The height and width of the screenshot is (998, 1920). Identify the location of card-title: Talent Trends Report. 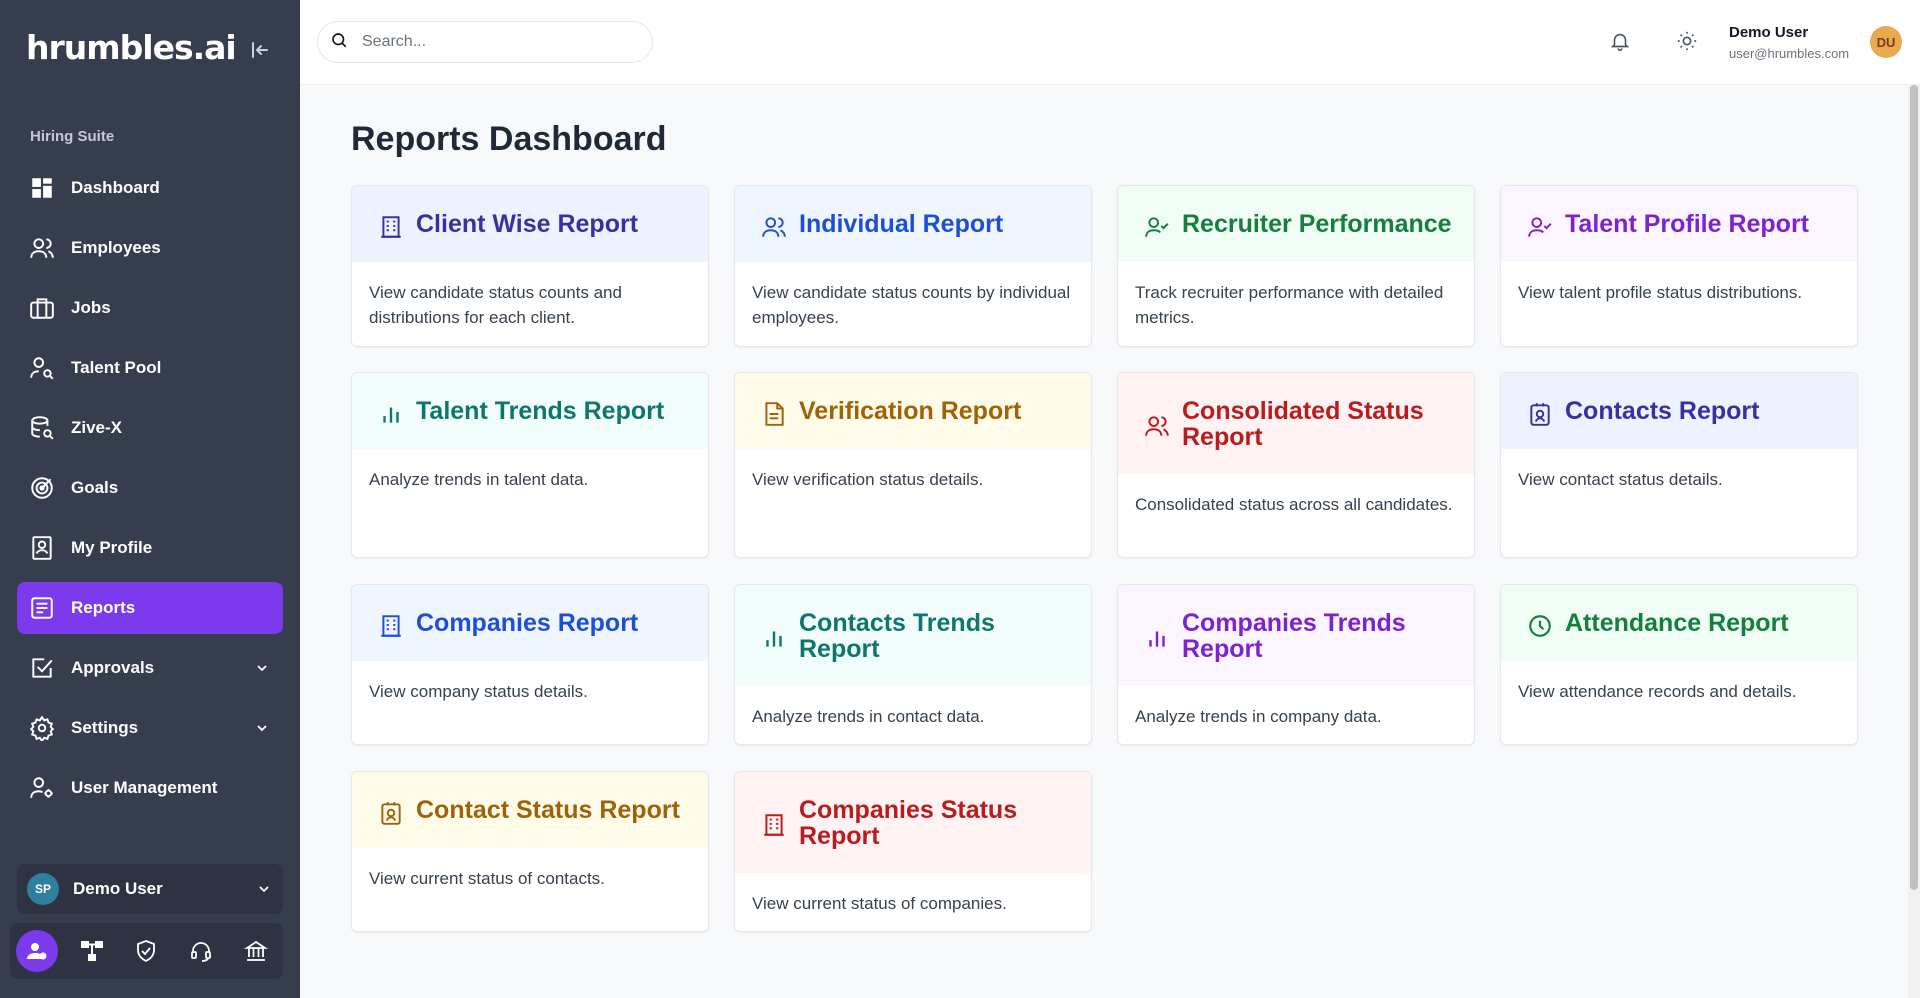
(540, 411).